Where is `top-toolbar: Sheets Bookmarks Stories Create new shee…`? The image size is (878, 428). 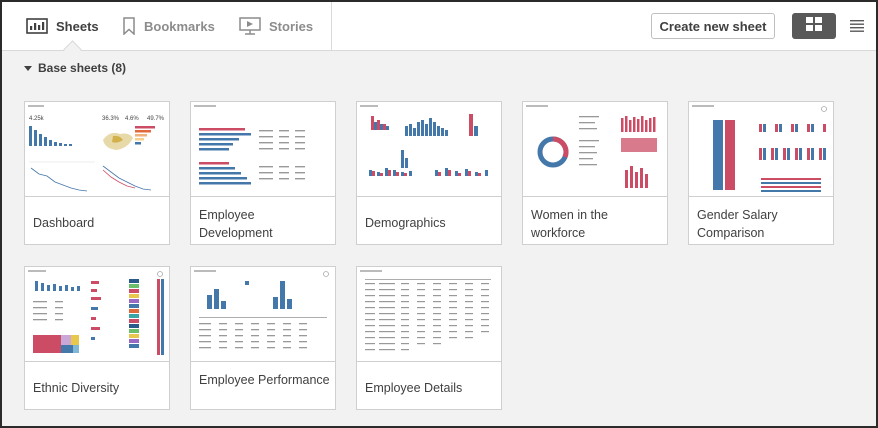
top-toolbar: Sheets Bookmarks Stories Create new shee… is located at coordinates (439, 26).